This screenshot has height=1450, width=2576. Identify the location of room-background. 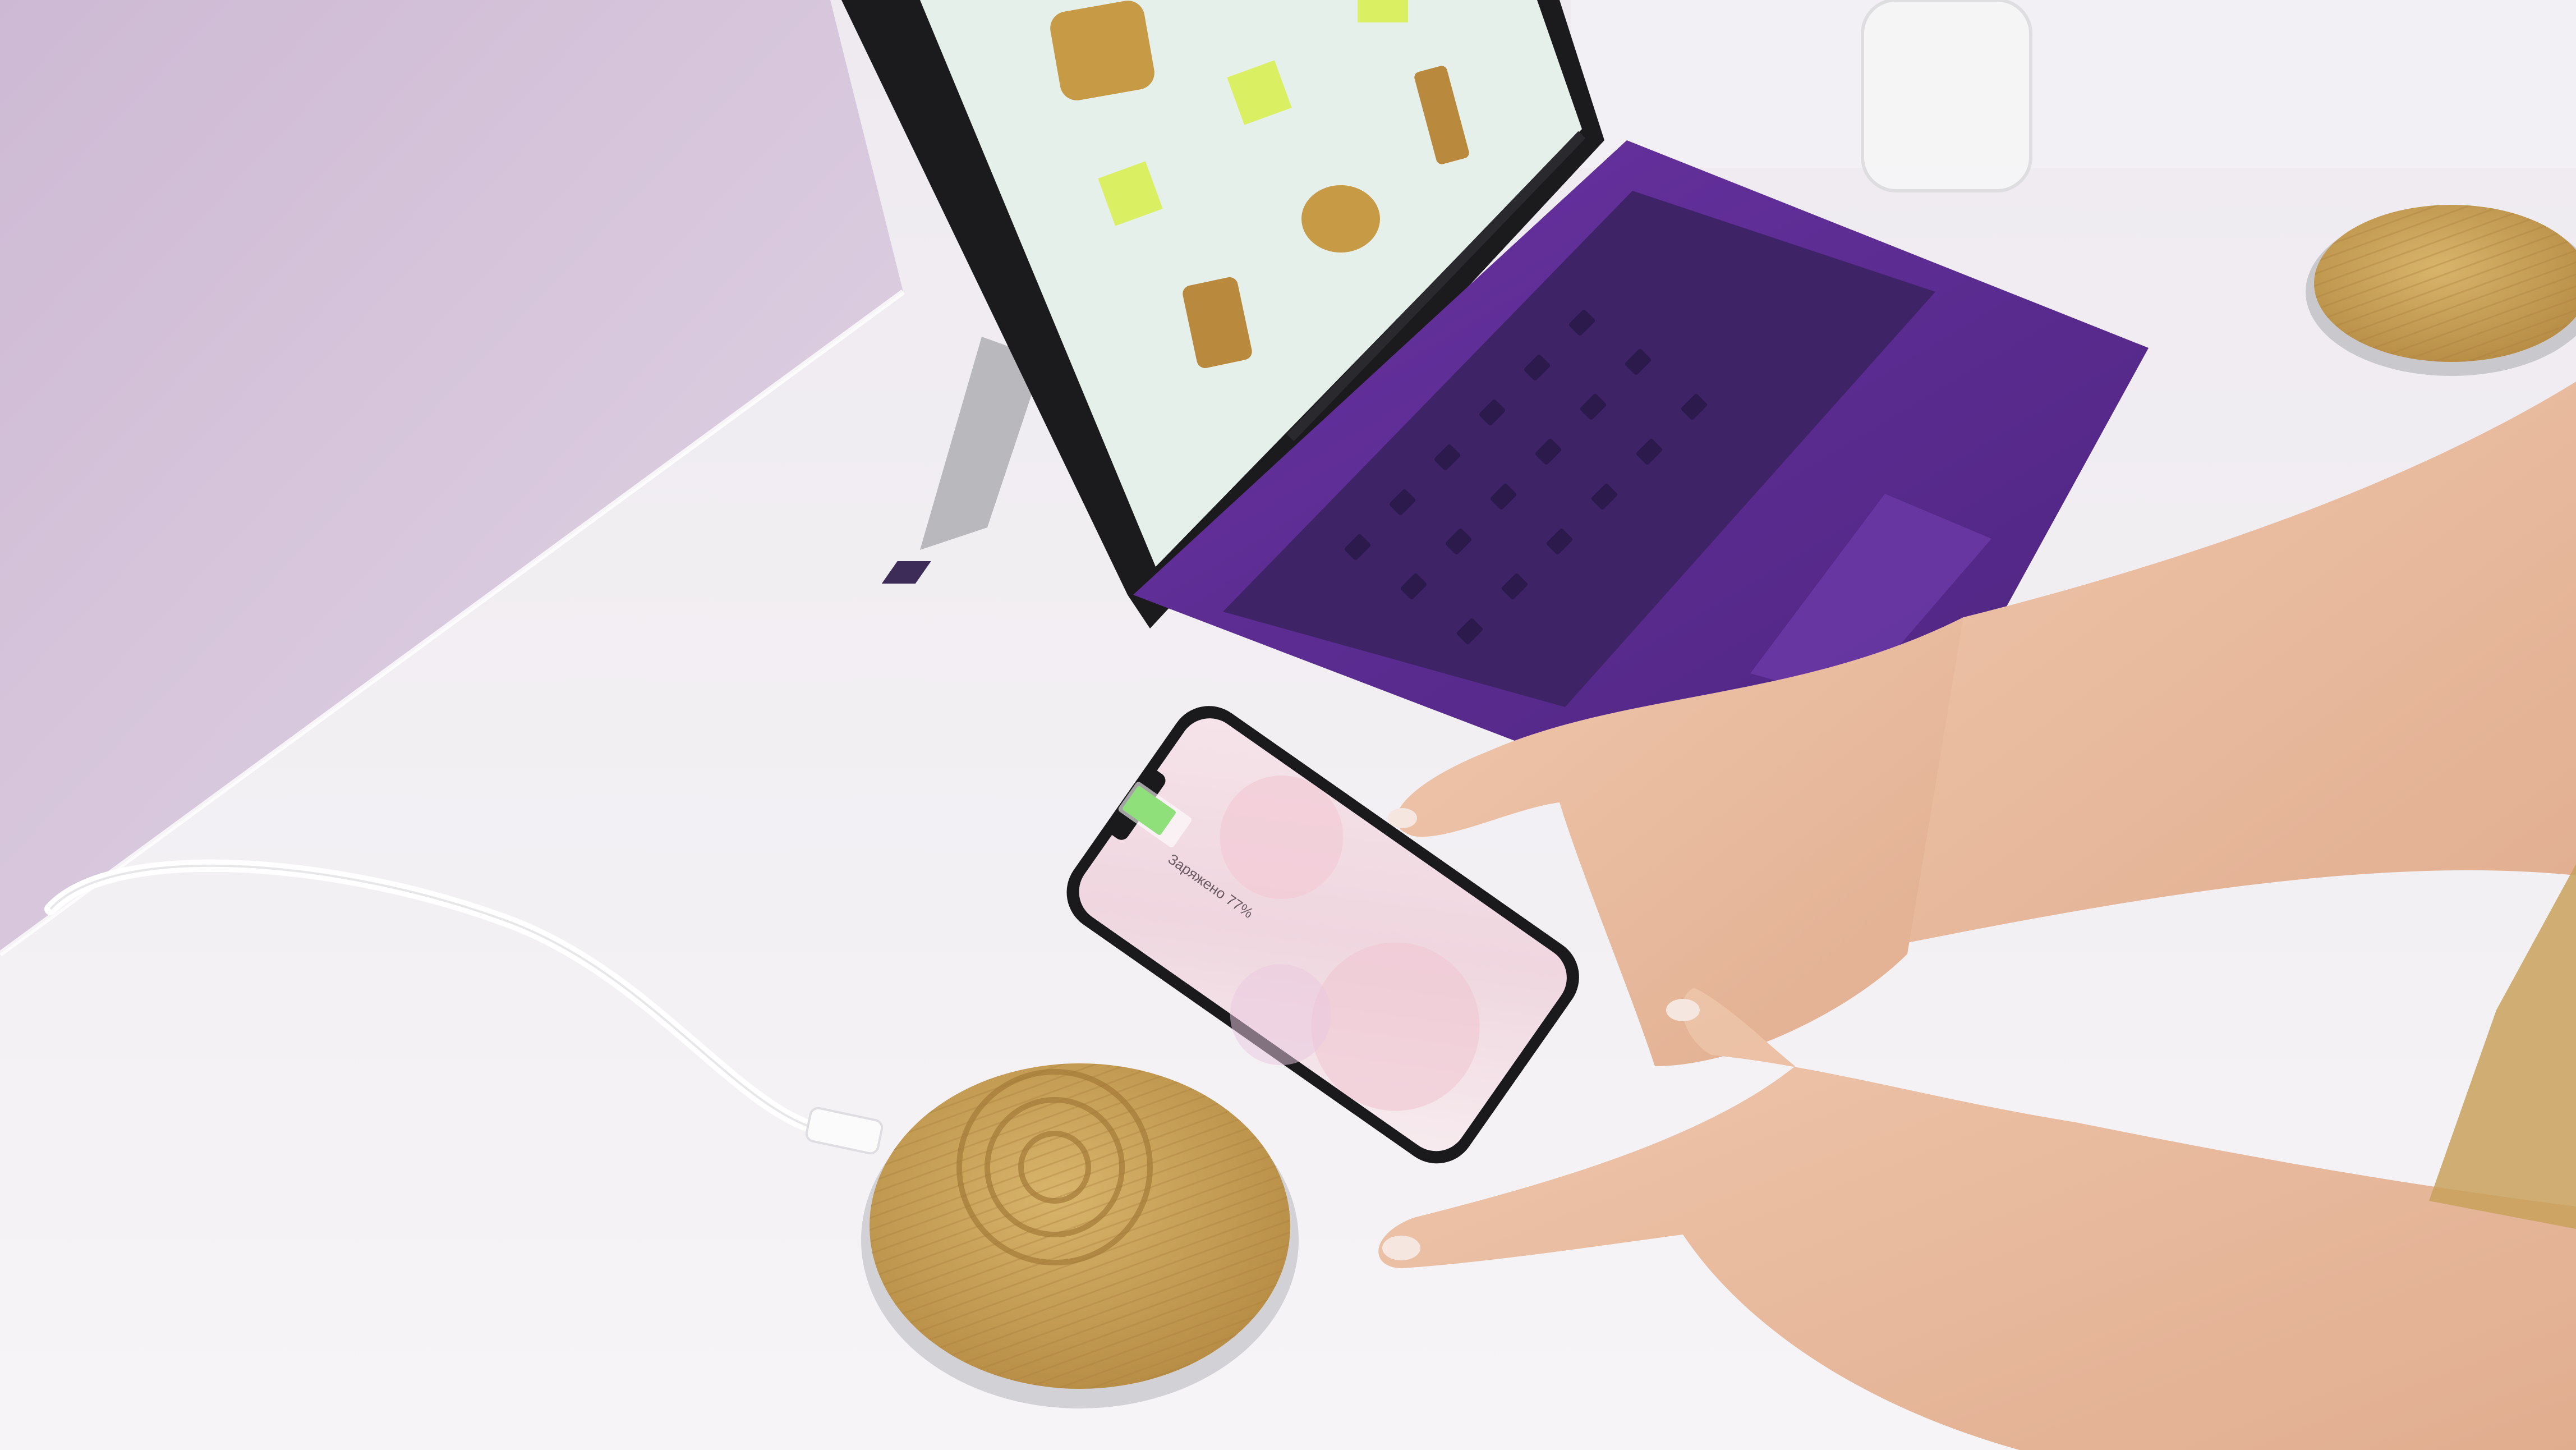
(2073, 84).